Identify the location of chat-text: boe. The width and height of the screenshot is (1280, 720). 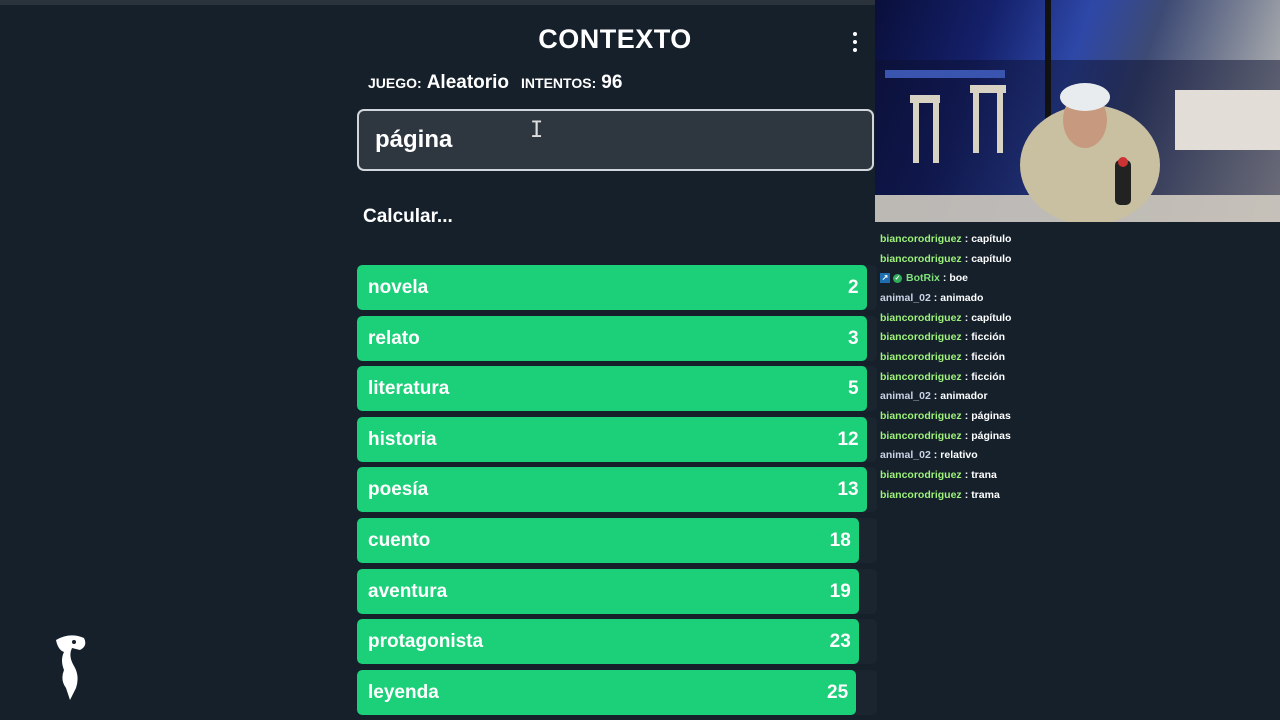
(959, 278).